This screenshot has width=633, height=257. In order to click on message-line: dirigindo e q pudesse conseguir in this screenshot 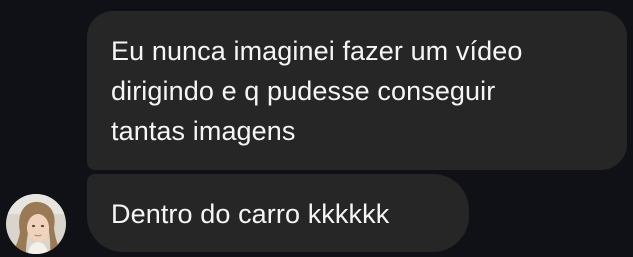, I will do `click(303, 91)`.